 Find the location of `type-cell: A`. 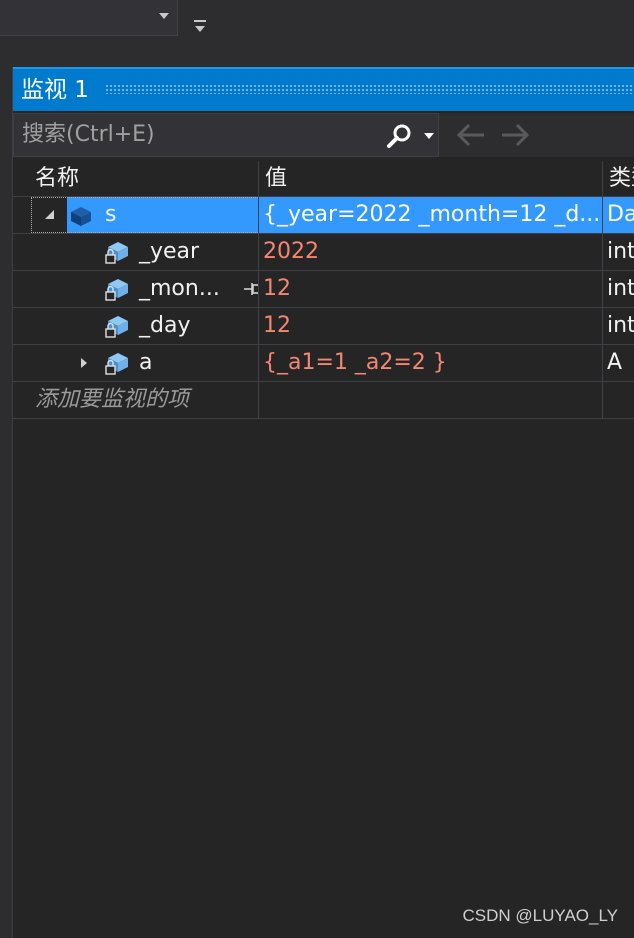

type-cell: A is located at coordinates (615, 362).